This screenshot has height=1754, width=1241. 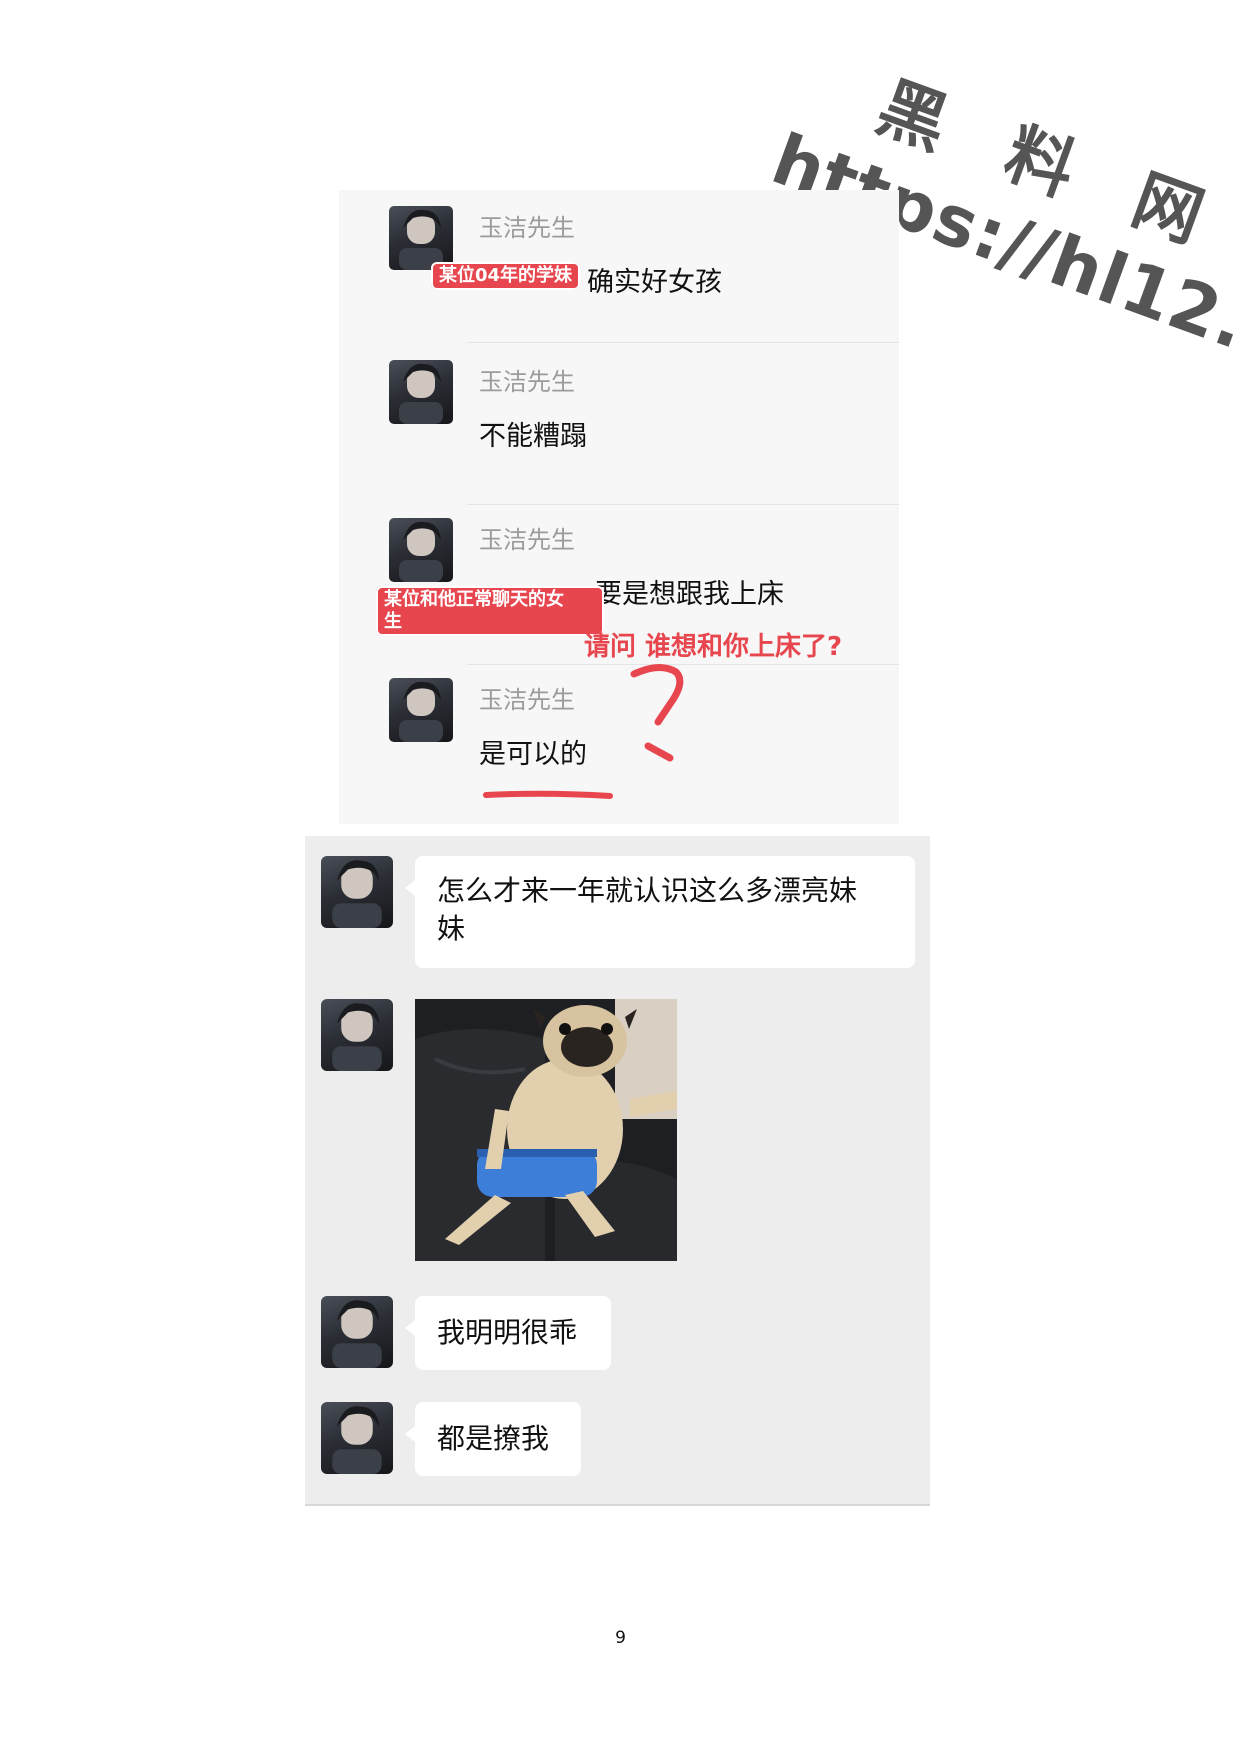 What do you see at coordinates (474, 599) in the screenshot?
I see `redaction-label-line: 某位和他正常聊天的女` at bounding box center [474, 599].